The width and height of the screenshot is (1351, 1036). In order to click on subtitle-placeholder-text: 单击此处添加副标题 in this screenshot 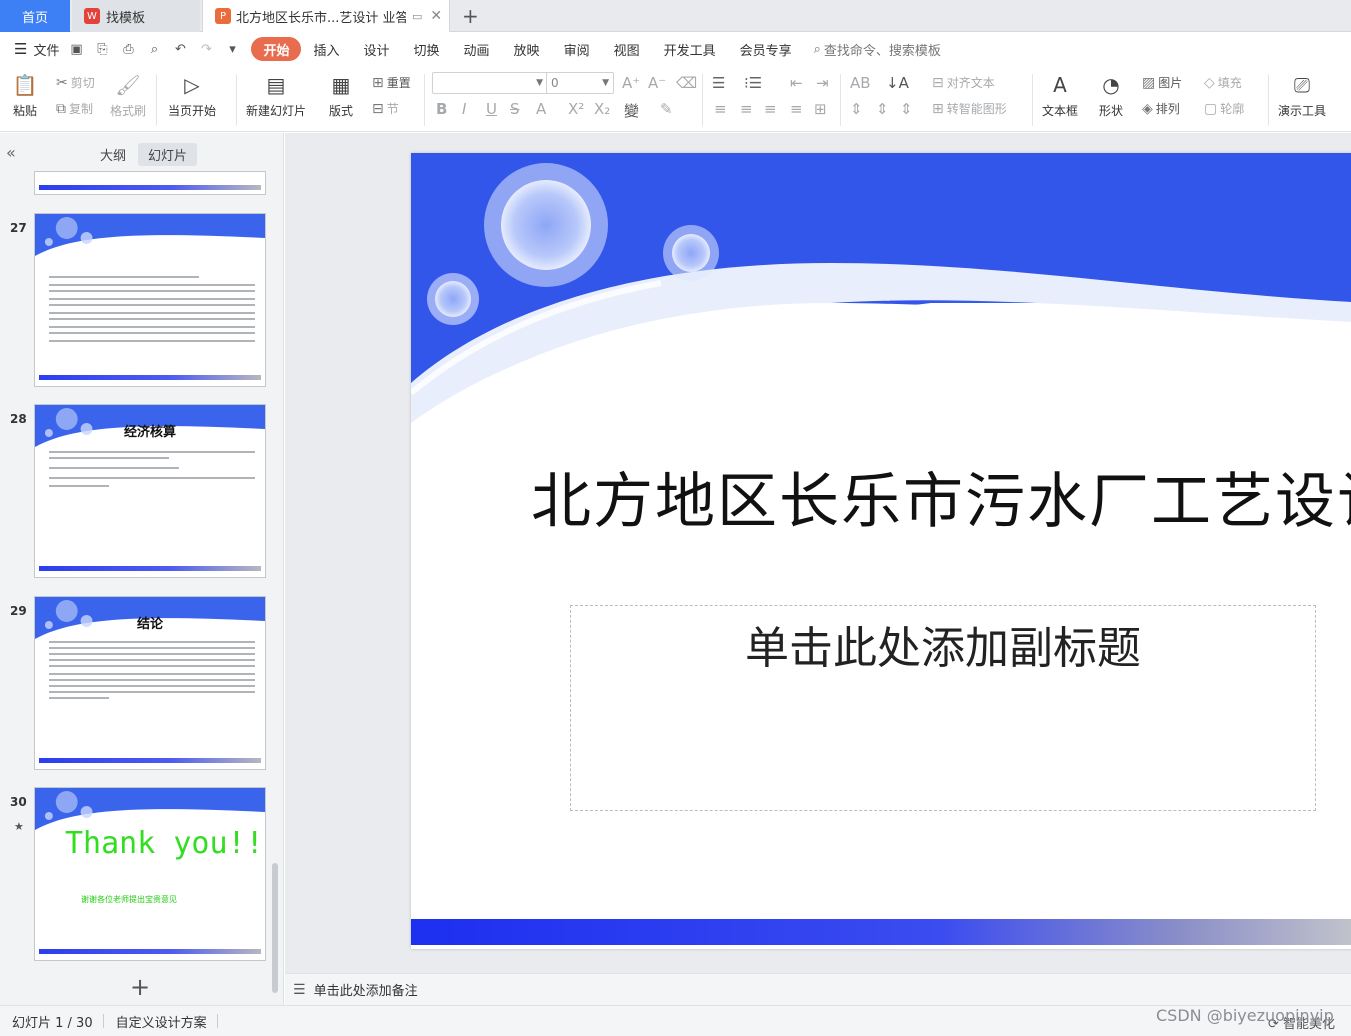, I will do `click(943, 648)`.